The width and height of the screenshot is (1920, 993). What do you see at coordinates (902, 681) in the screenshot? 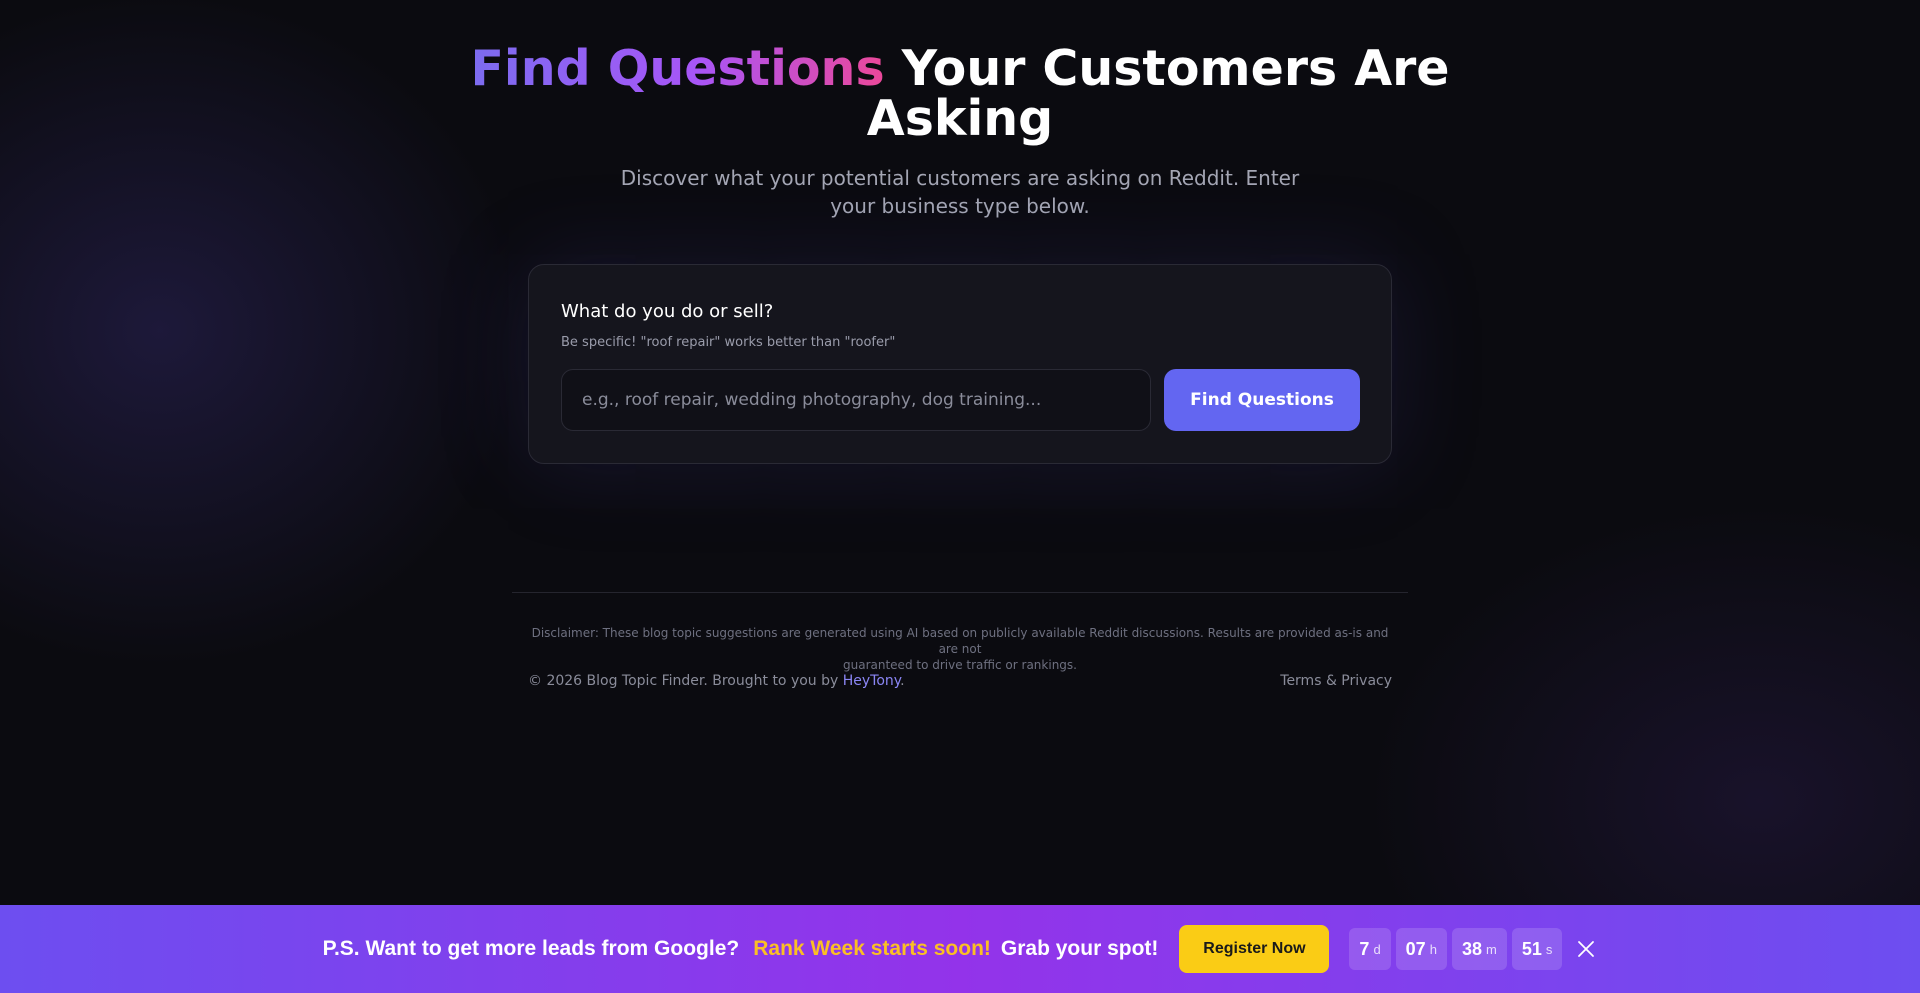
I see `copyright-period: .` at bounding box center [902, 681].